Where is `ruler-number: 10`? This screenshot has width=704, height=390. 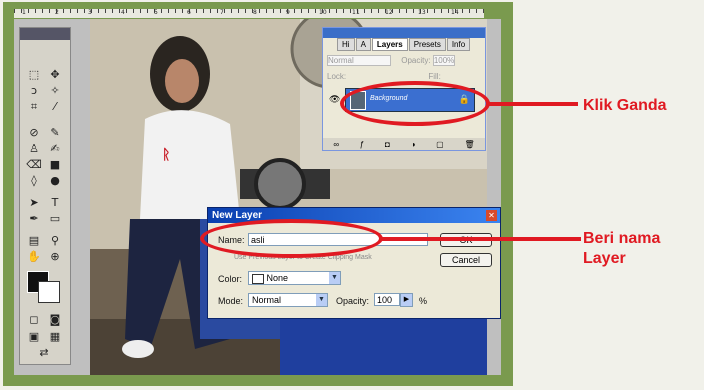
ruler-number: 10 is located at coordinates (323, 12).